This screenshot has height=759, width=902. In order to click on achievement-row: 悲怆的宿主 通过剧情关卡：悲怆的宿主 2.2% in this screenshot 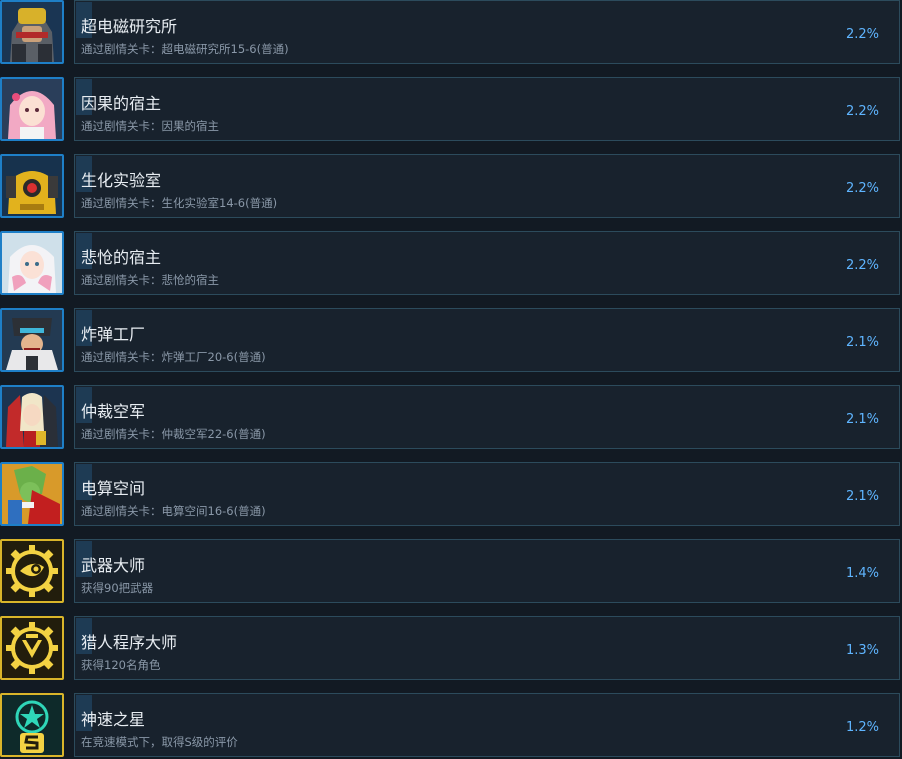, I will do `click(451, 264)`.